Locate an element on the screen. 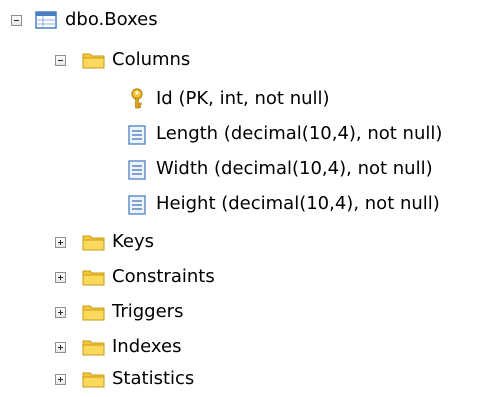  tree-node-label: dbo.Boxes is located at coordinates (111, 19).